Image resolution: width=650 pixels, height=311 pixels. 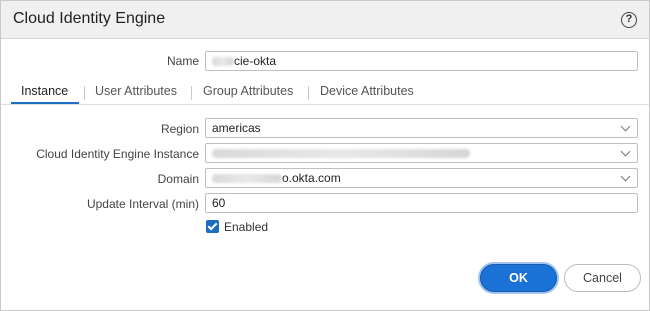 I want to click on dialog-title: Cloud Identity Engine, so click(x=89, y=18).